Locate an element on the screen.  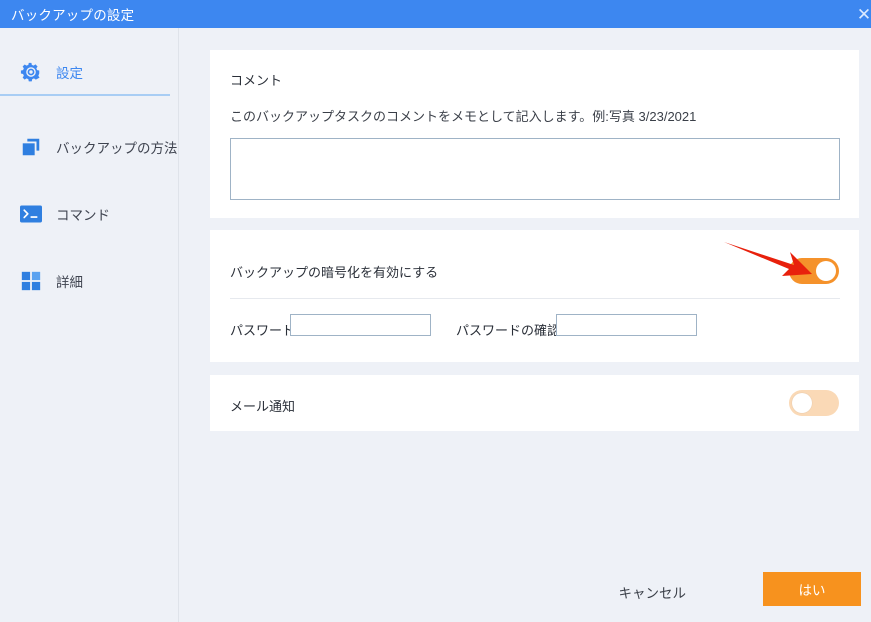
sidebar-item-command: コマンド is located at coordinates (89, 214).